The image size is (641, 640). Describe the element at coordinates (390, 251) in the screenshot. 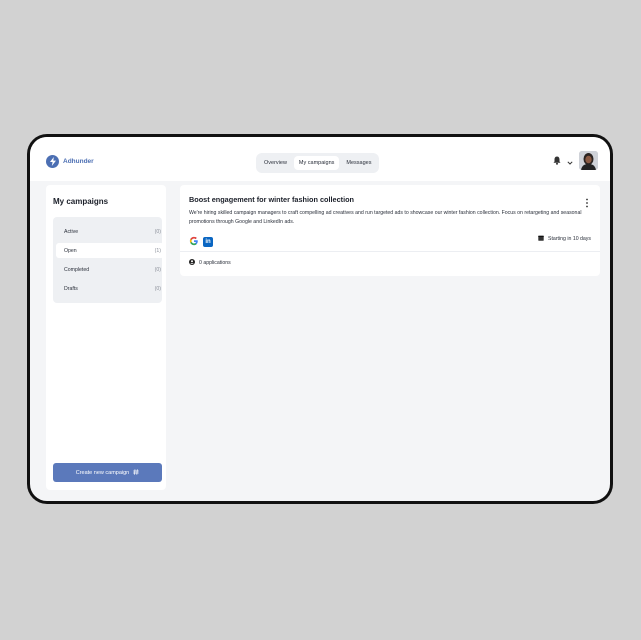

I see `card-divider` at that location.